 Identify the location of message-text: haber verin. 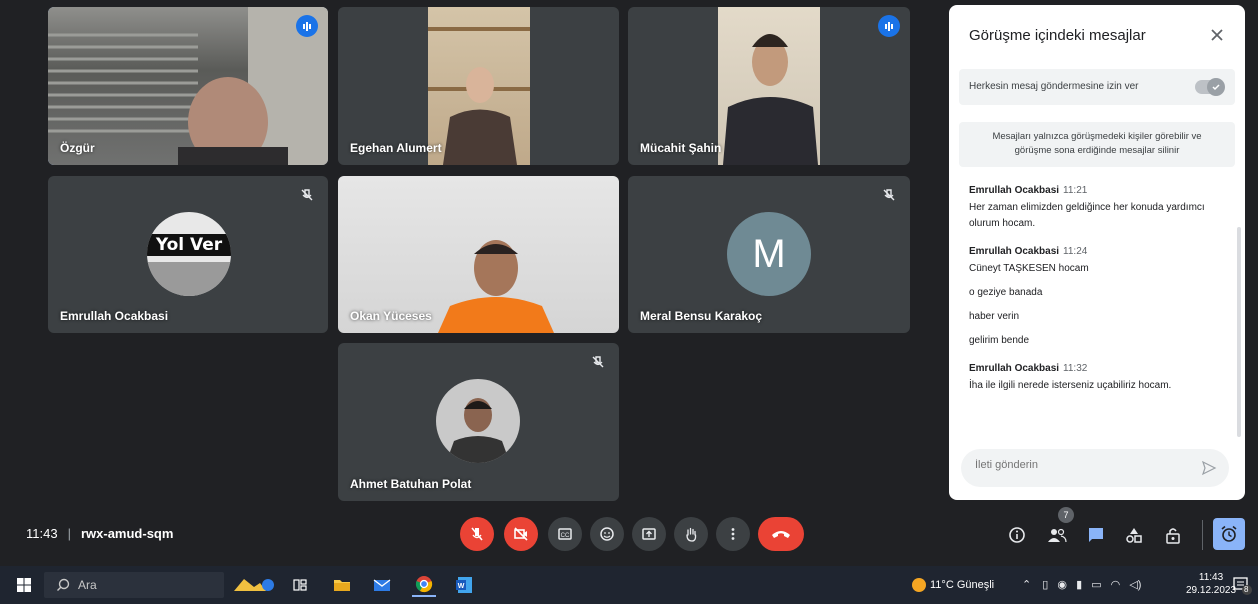
(994, 316).